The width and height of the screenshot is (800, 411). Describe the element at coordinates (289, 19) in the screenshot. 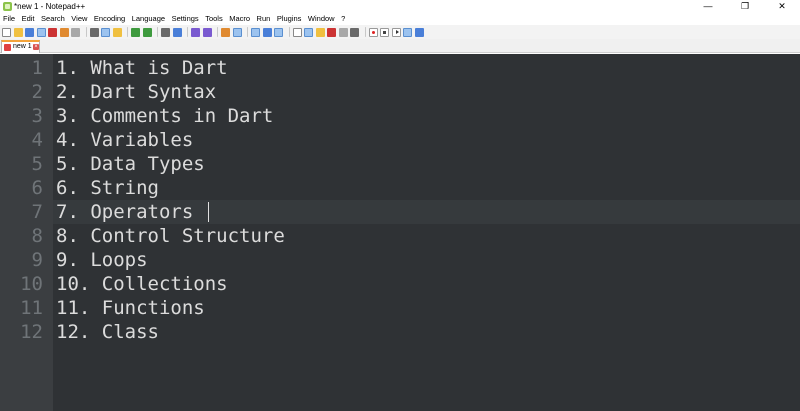

I see `menu-plugins: Plugins` at that location.